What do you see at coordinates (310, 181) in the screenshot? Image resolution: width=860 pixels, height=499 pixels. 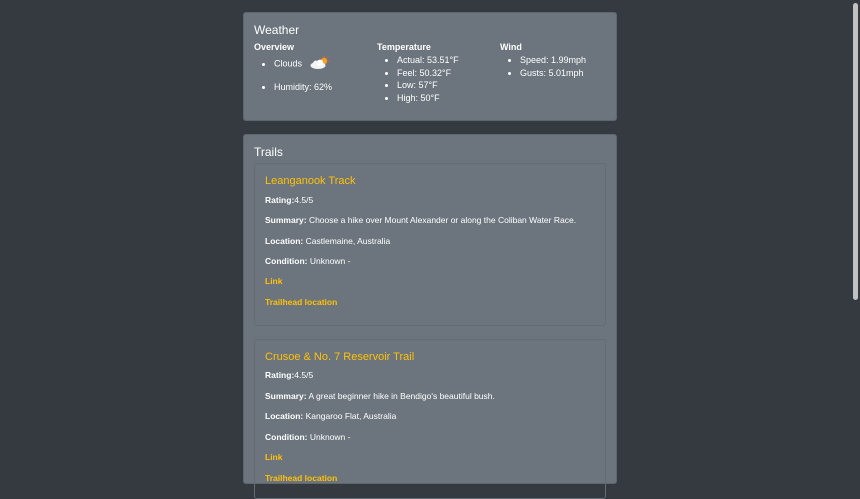 I see `trail-name: Leanganook Track` at bounding box center [310, 181].